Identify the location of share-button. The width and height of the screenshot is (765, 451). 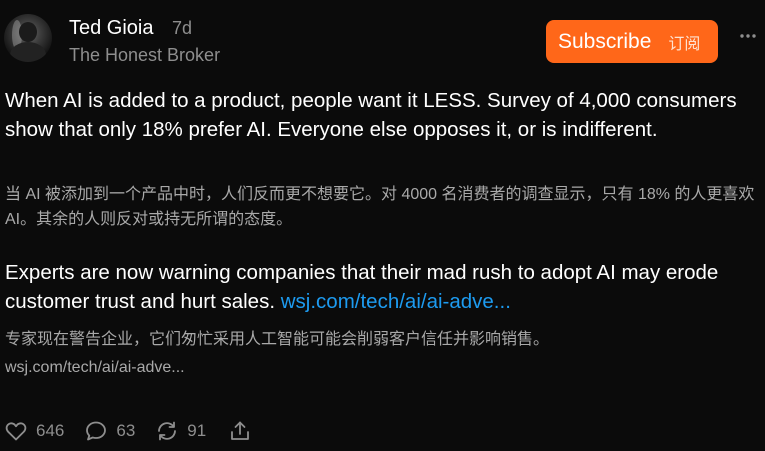
(240, 431).